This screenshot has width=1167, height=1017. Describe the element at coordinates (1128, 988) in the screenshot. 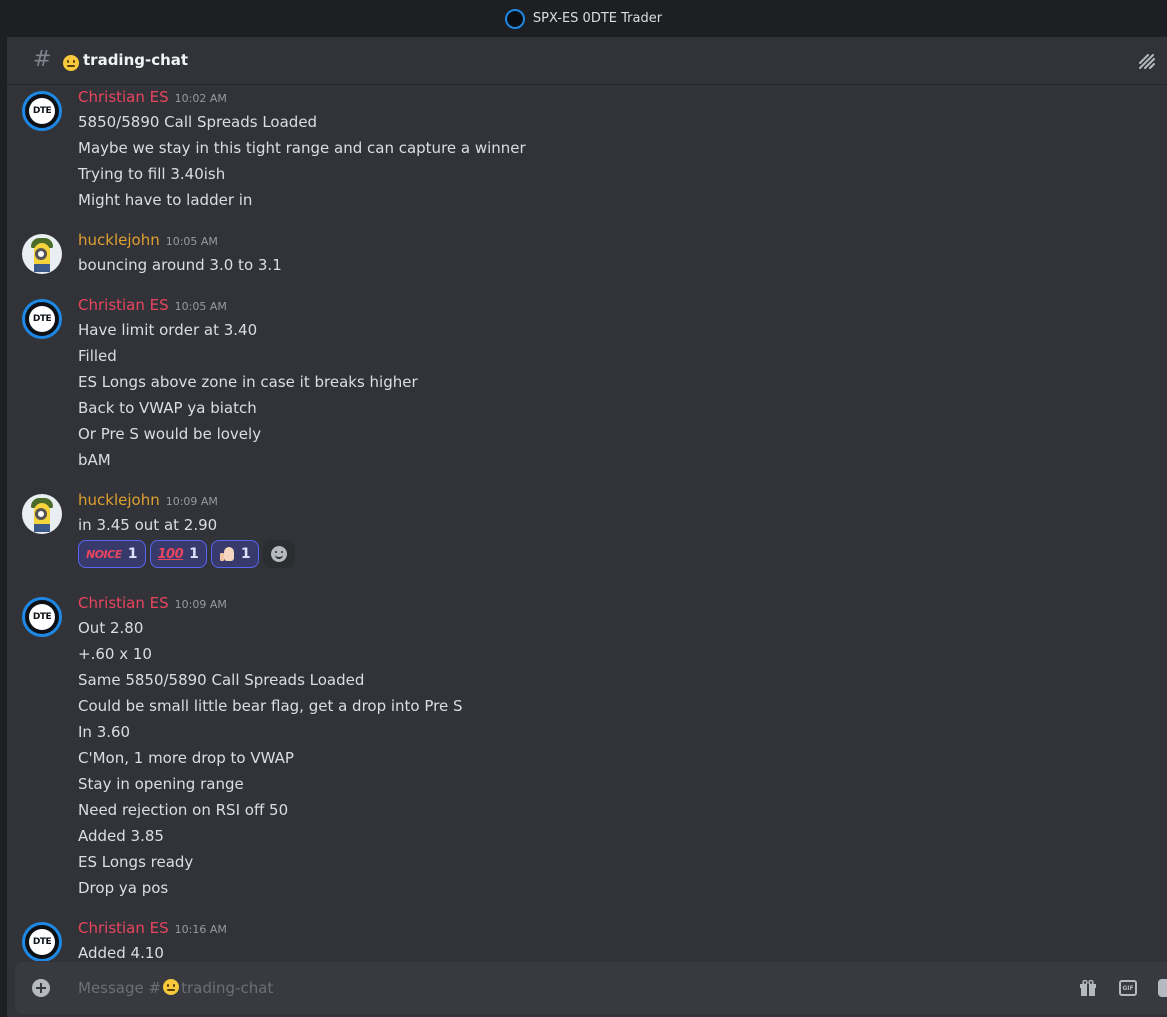

I see `gif-icon: GIF` at that location.